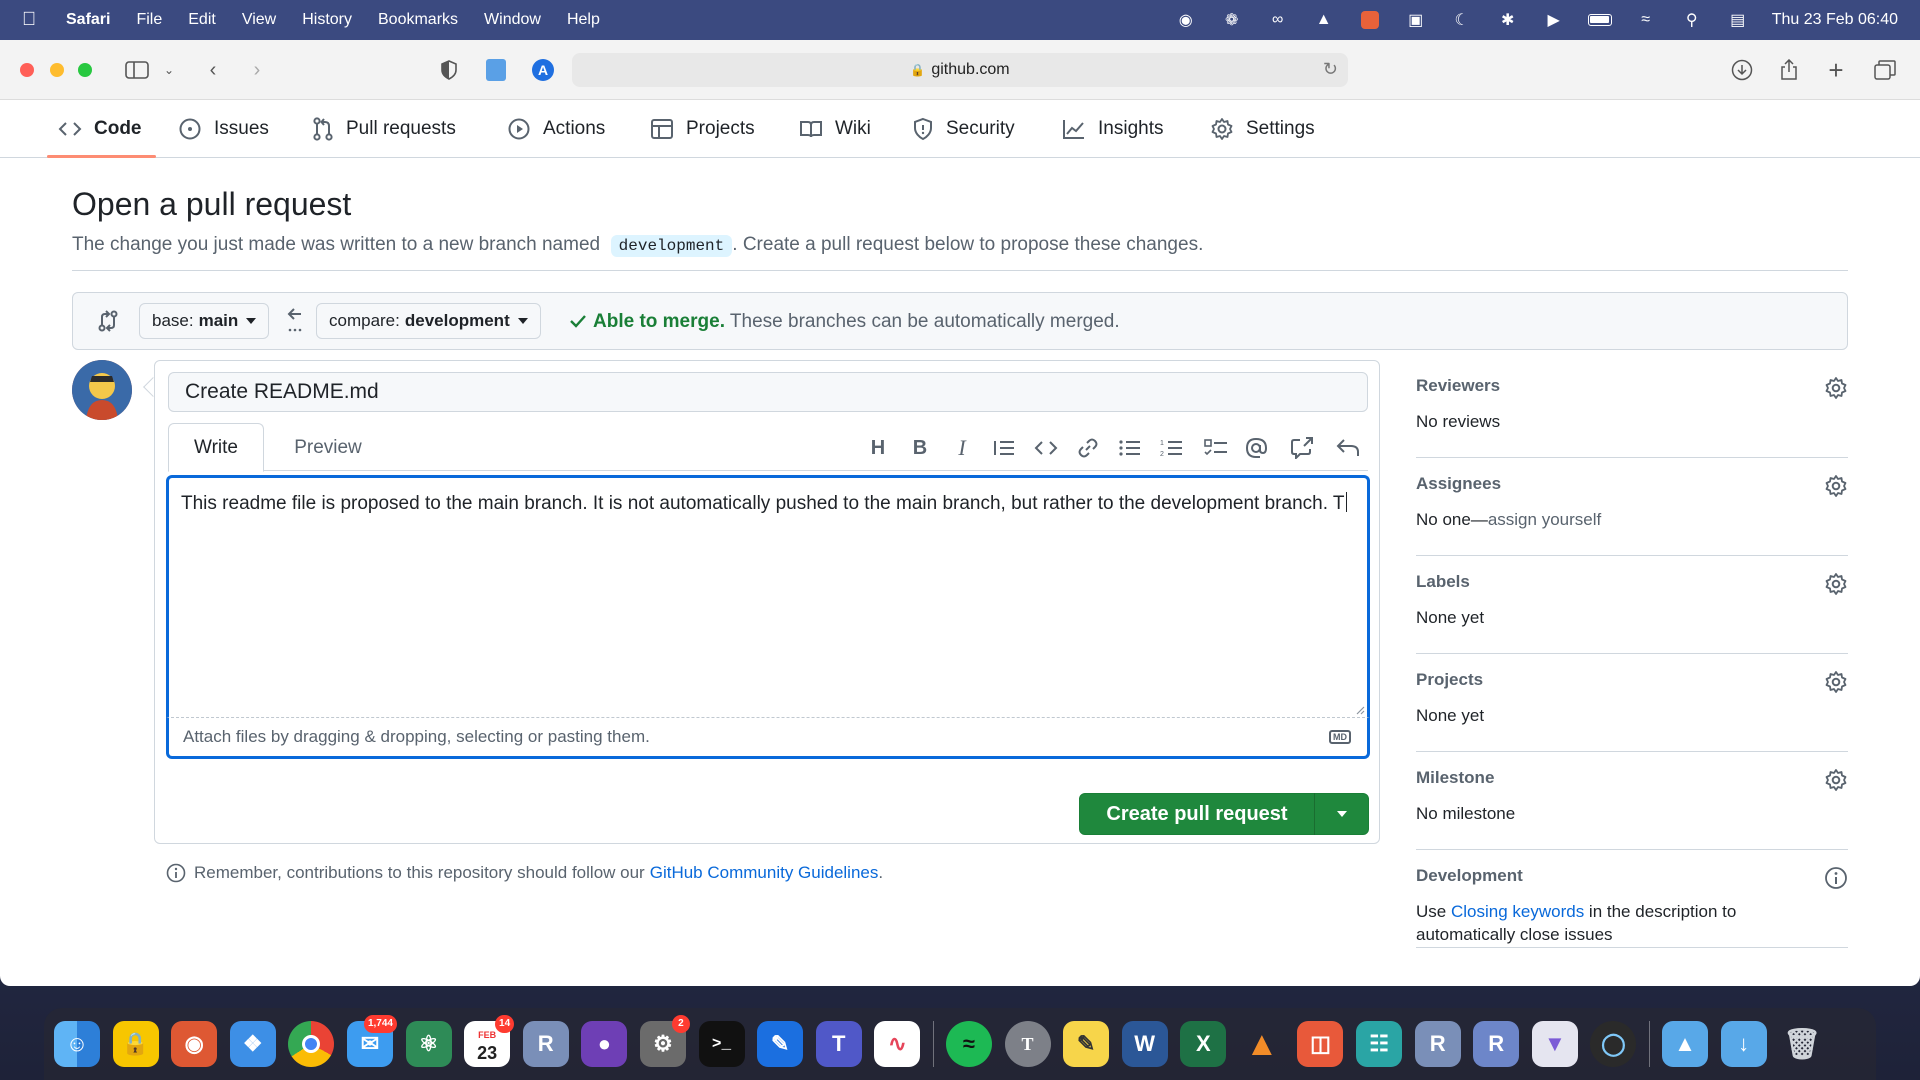 The image size is (1920, 1080). Describe the element at coordinates (77, 1044) in the screenshot. I see `dock-finder-icon: ☺` at that location.